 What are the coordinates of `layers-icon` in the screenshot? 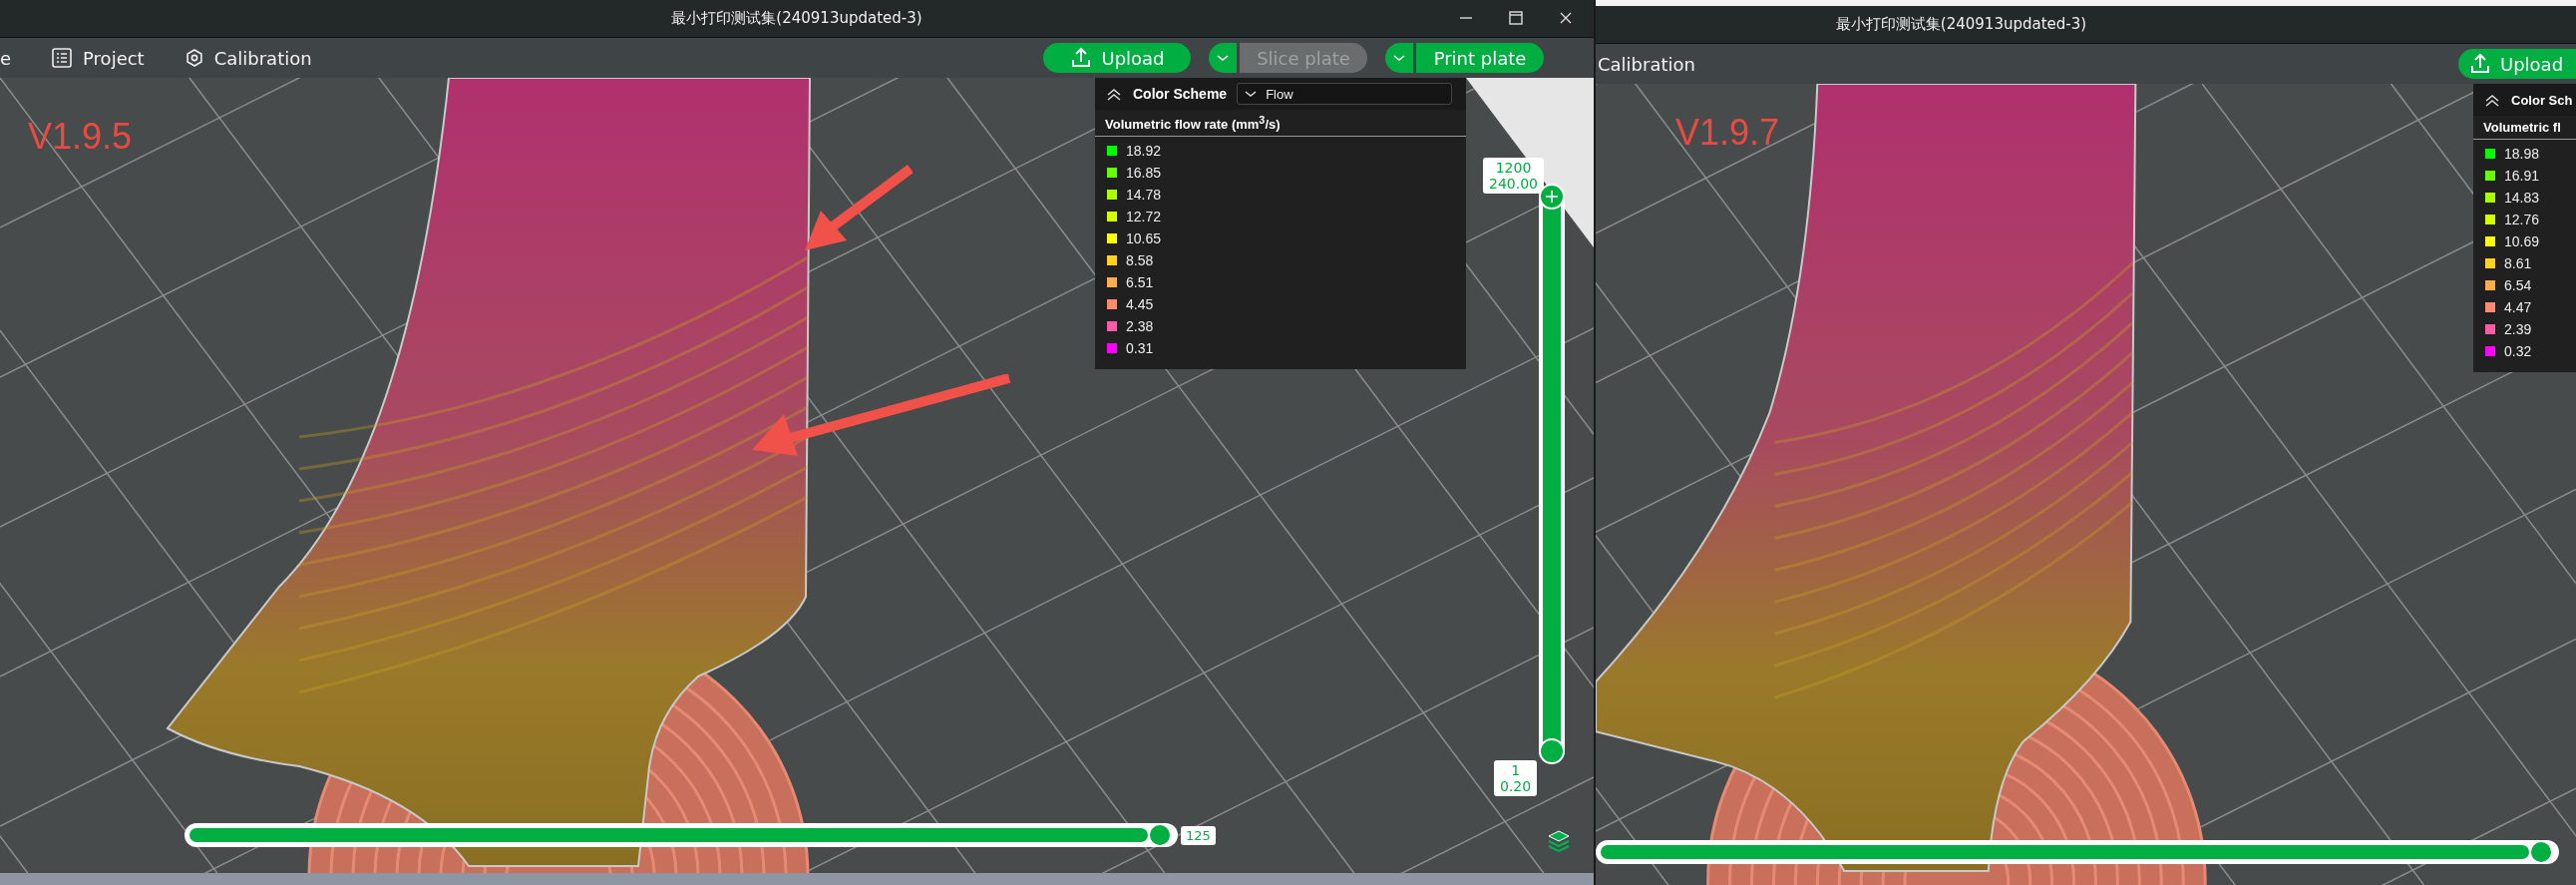 It's located at (1559, 841).